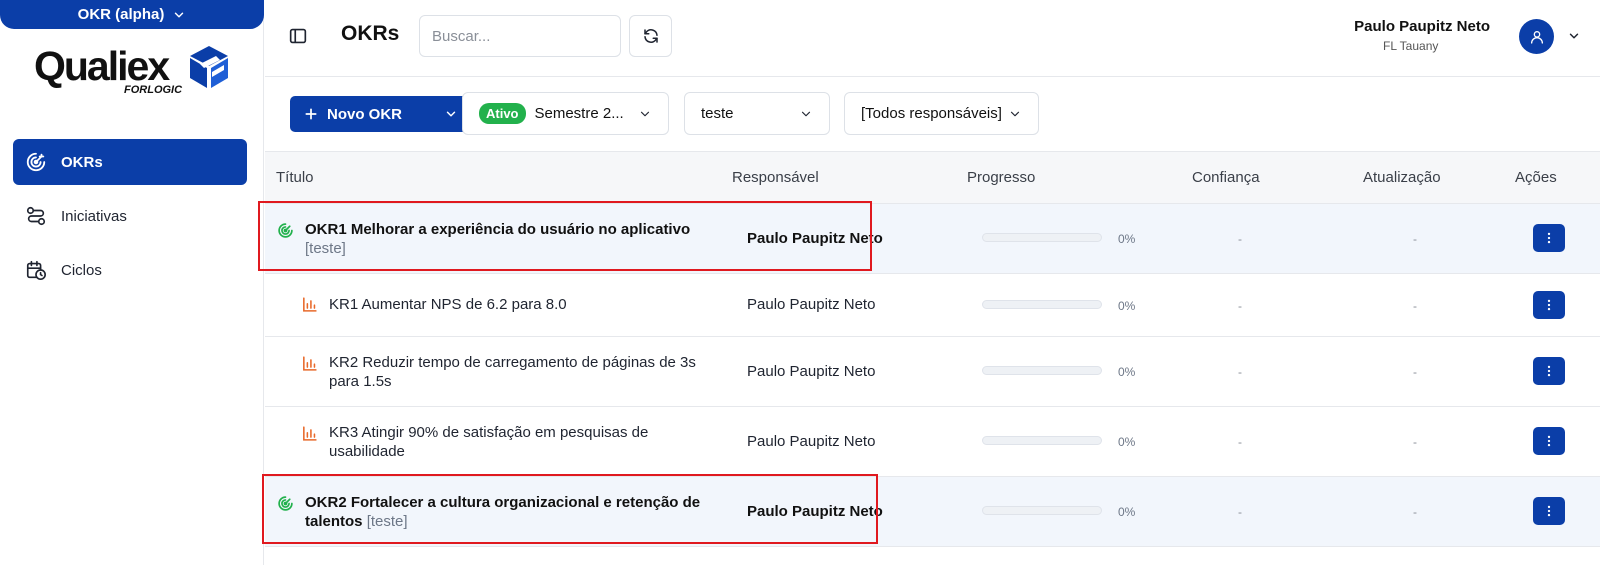  I want to click on column-header-title: Título, so click(295, 177).